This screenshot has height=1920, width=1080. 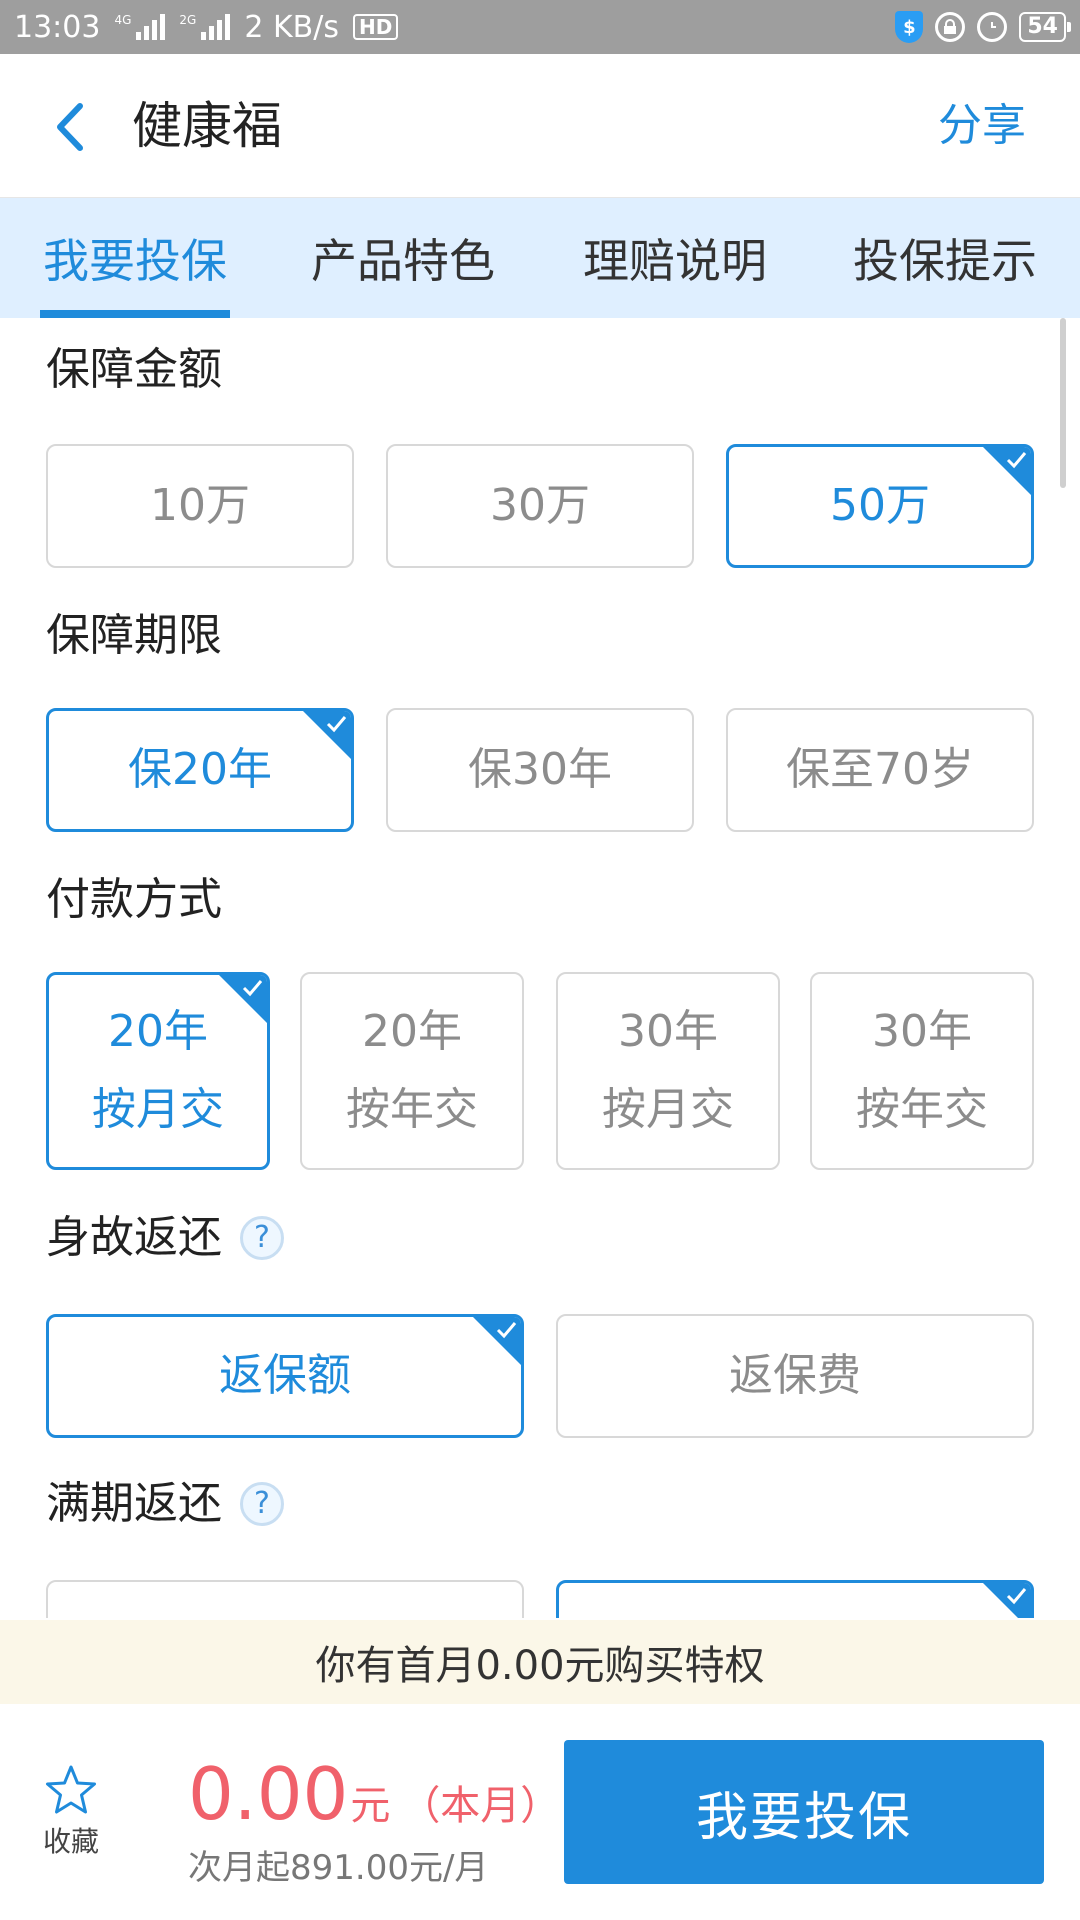 What do you see at coordinates (1045, 27) in the screenshot?
I see `battery-icon: 54` at bounding box center [1045, 27].